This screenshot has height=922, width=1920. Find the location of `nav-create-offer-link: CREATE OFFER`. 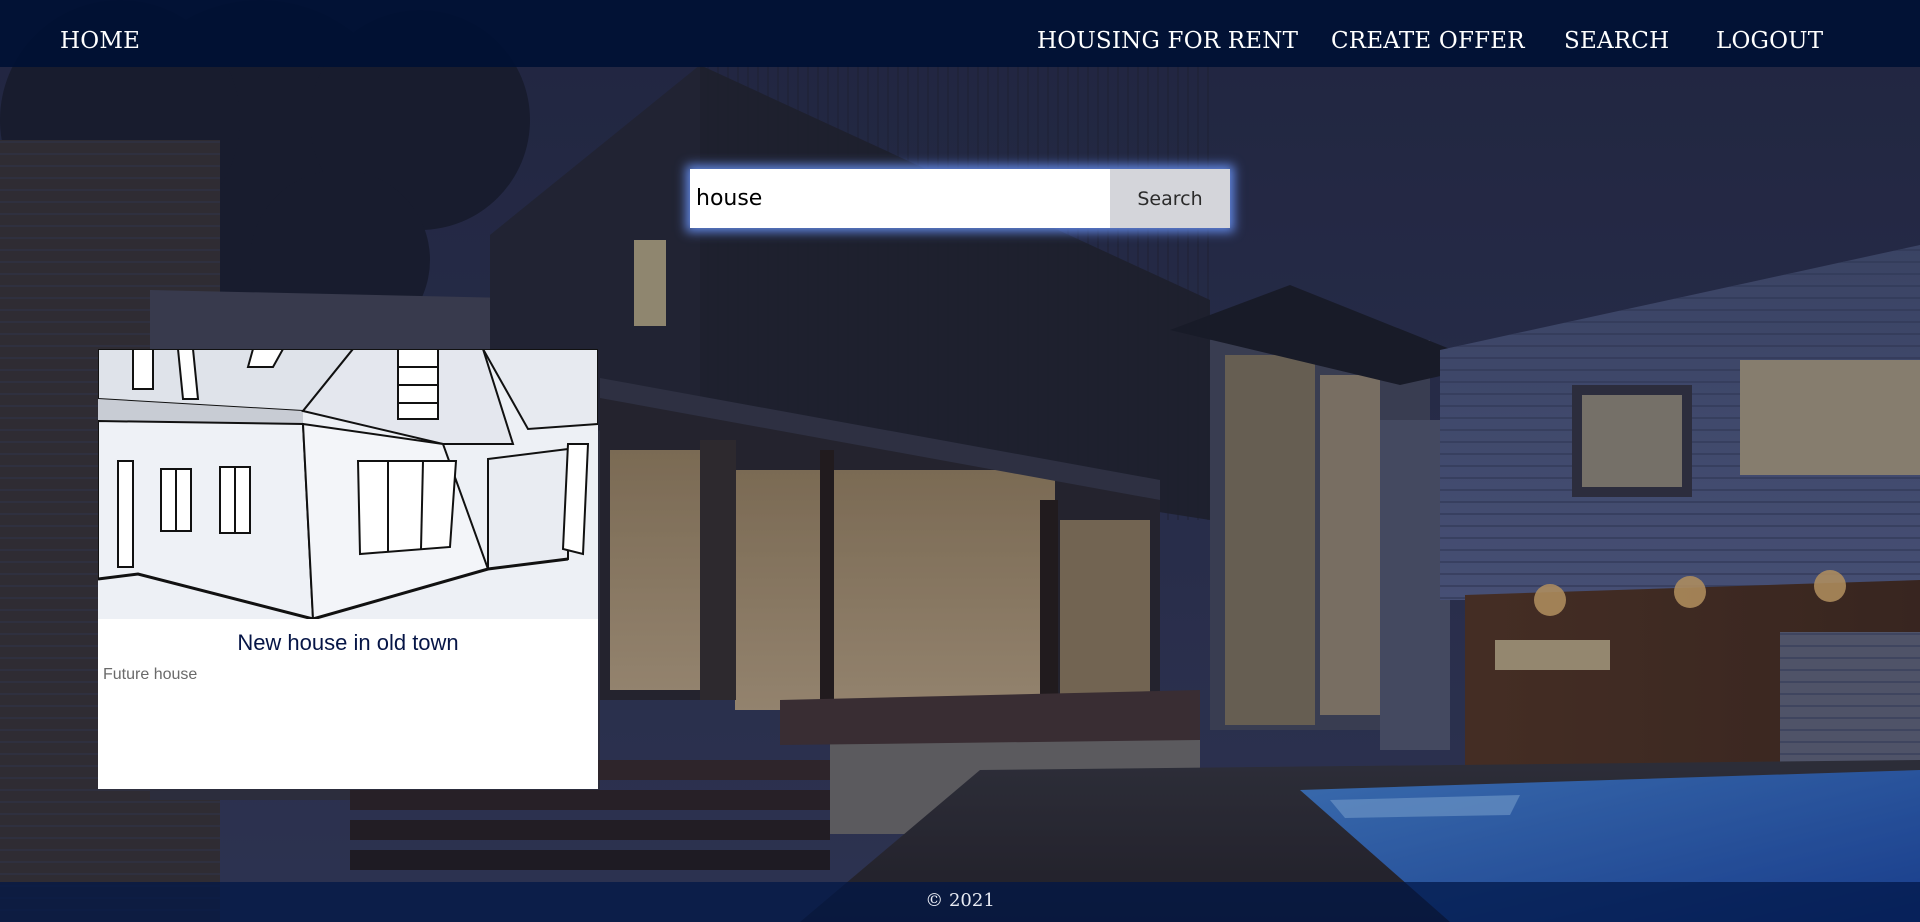

nav-create-offer-link: CREATE OFFER is located at coordinates (1428, 41).